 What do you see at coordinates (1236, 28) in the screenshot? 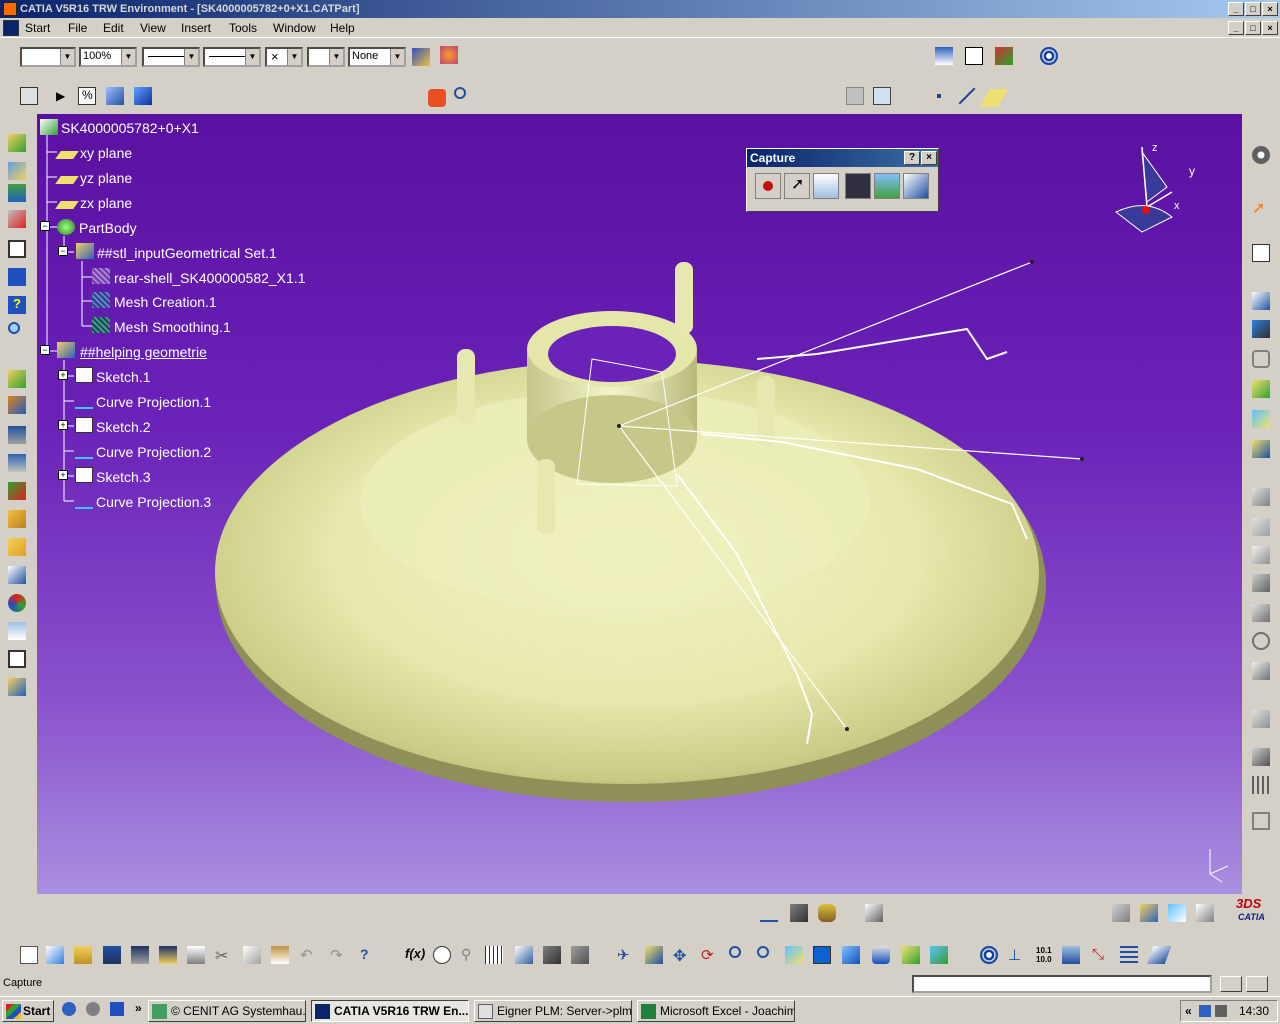
I see `doc-minimize-button: _` at bounding box center [1236, 28].